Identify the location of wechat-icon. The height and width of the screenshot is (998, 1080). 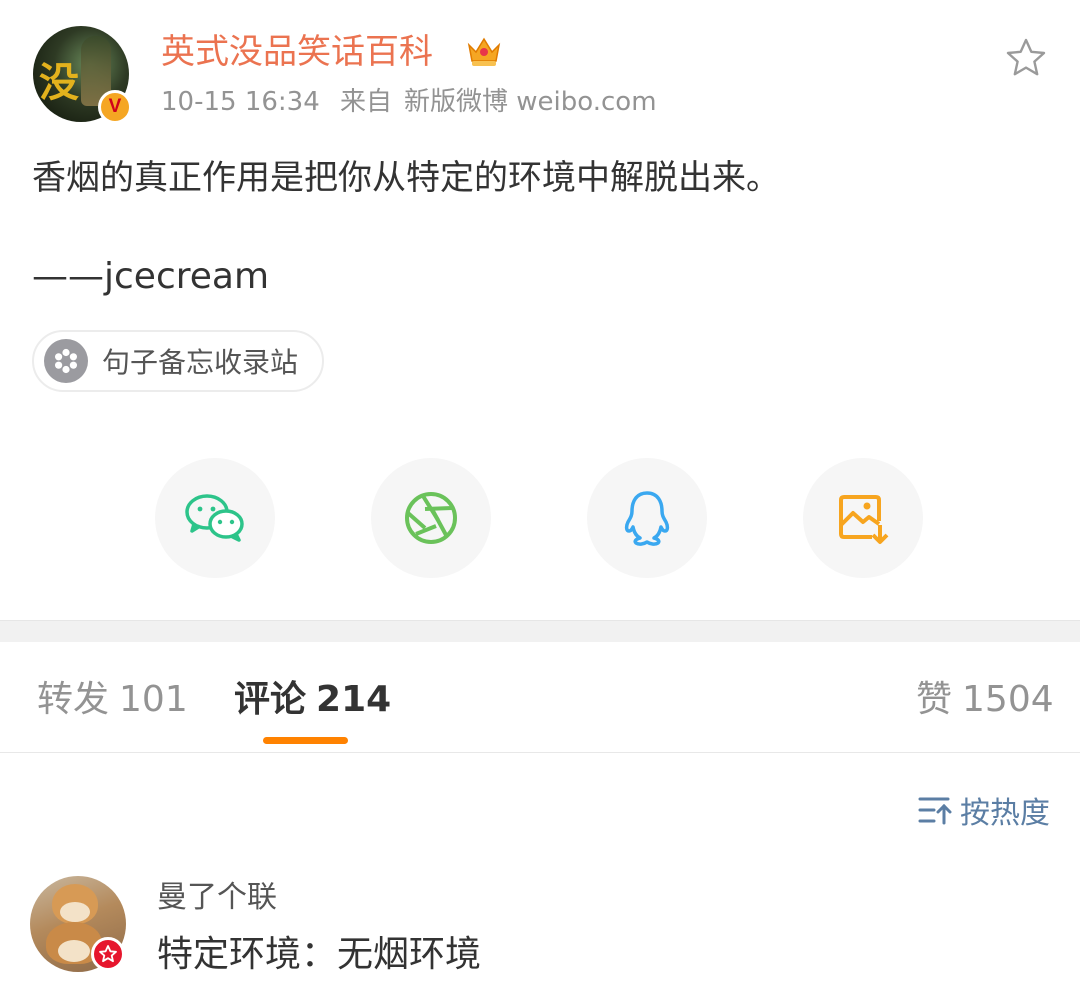
(214, 518).